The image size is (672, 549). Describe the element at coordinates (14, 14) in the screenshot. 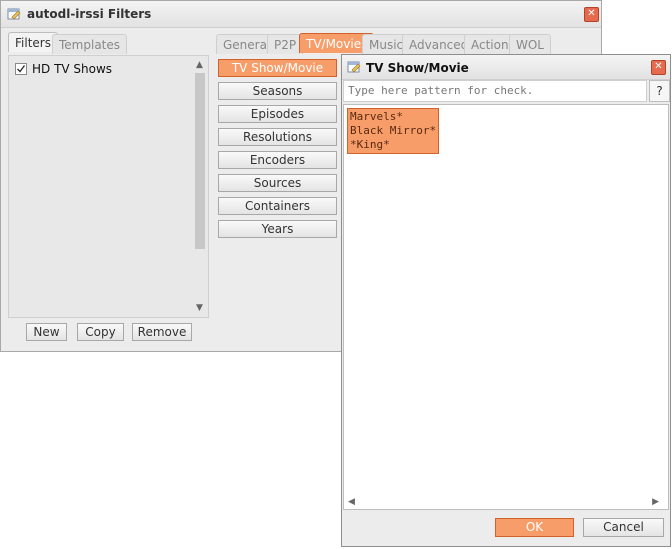

I see `window-icon` at that location.